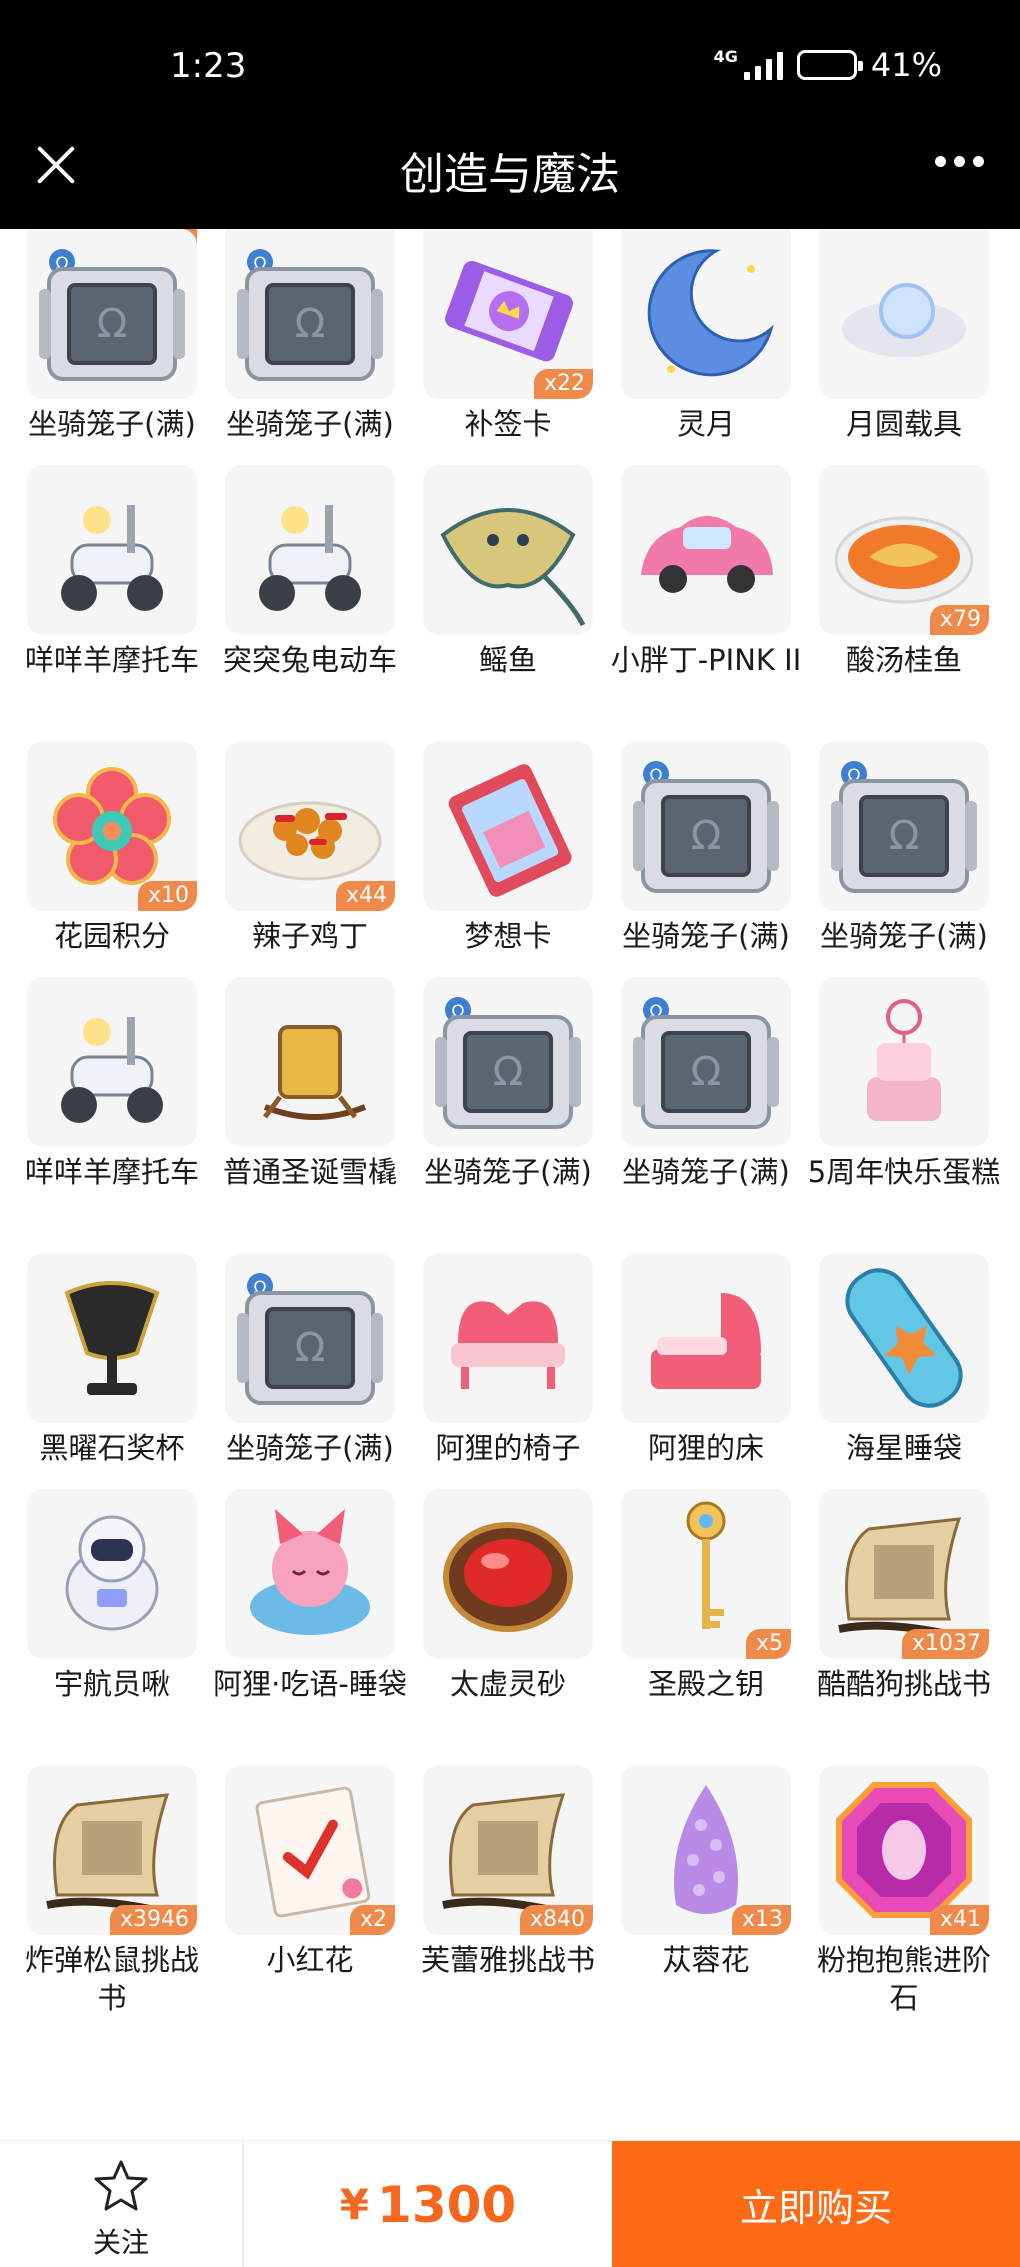 The width and height of the screenshot is (1020, 2267). What do you see at coordinates (428, 2204) in the screenshot?
I see `price: ¥ 1300` at bounding box center [428, 2204].